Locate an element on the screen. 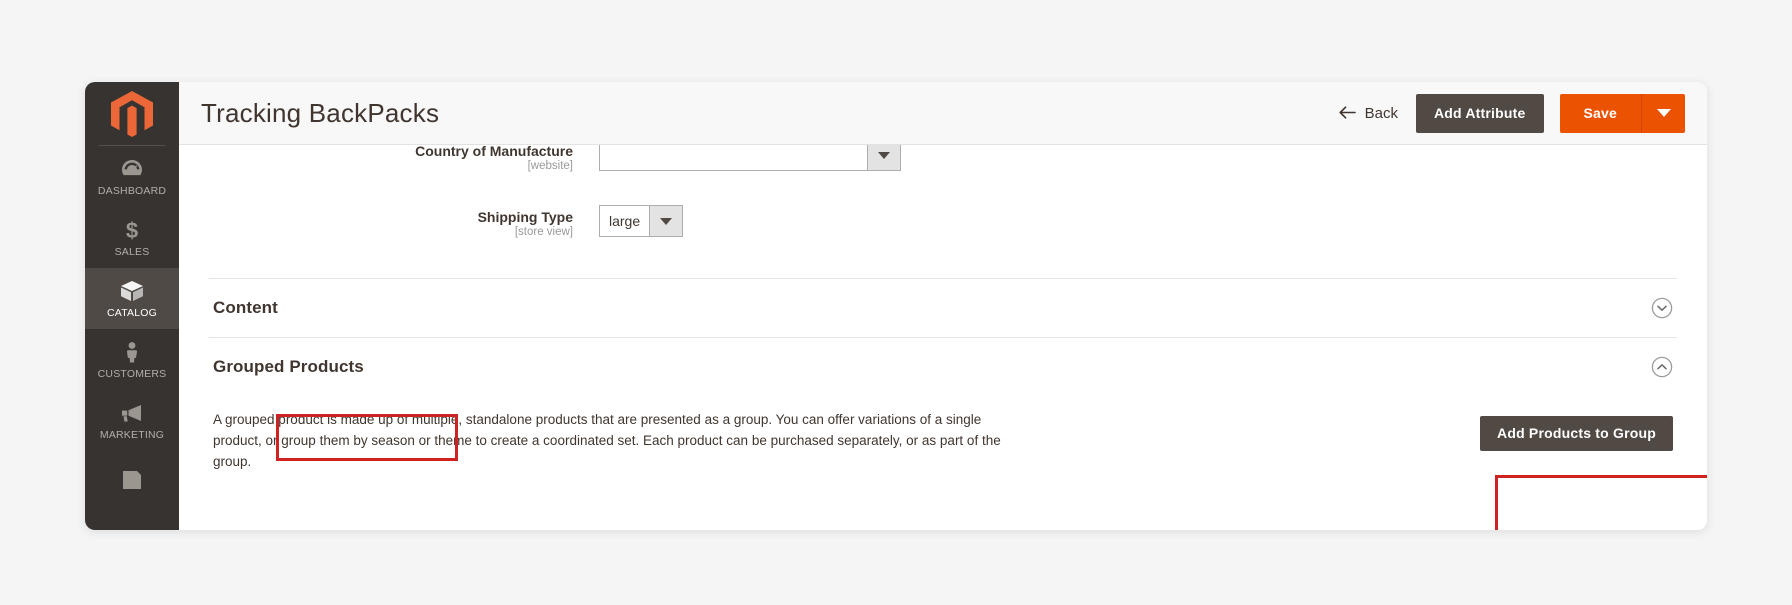  section-header-content: Content is located at coordinates (943, 308).